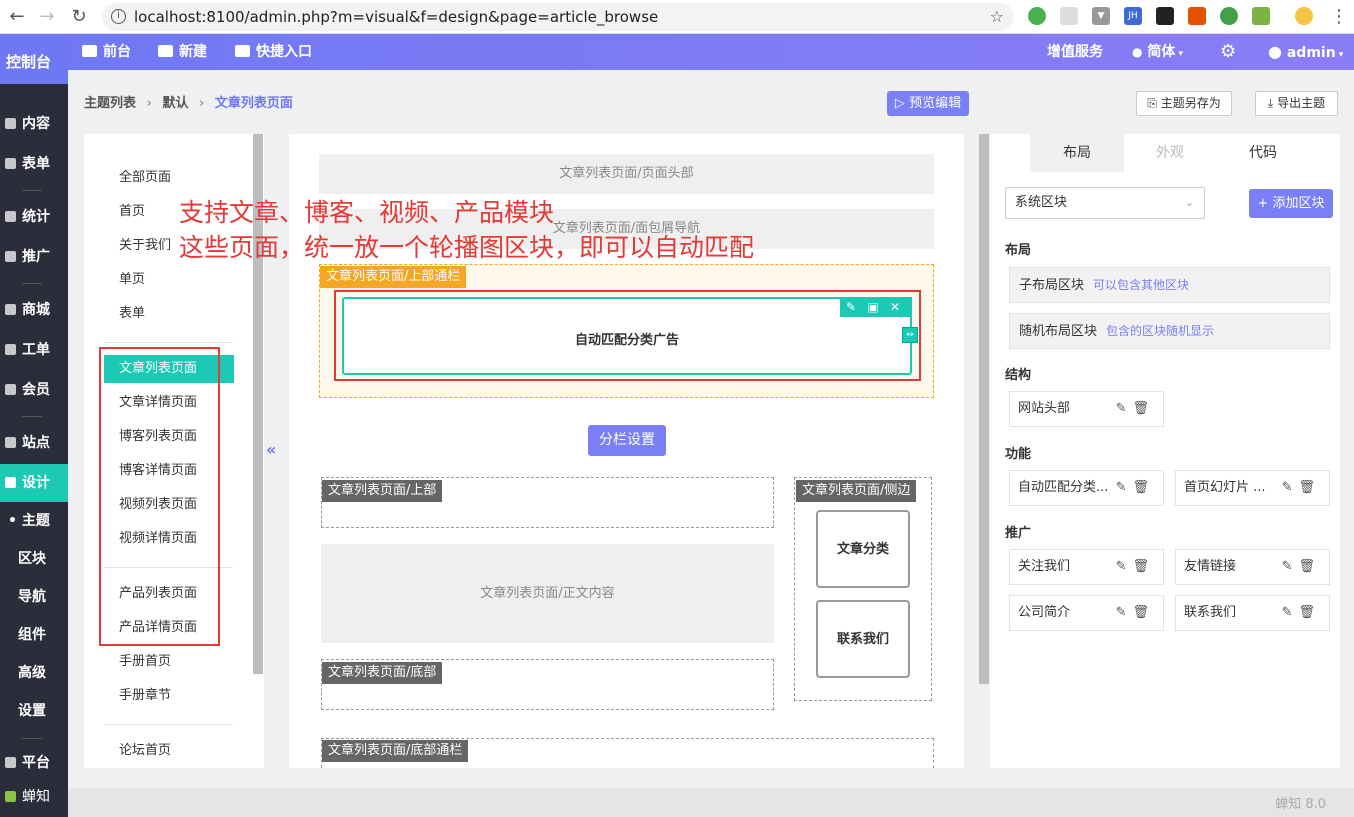 This screenshot has height=817, width=1354. I want to click on page-manual-home: 手册首页, so click(169, 662).